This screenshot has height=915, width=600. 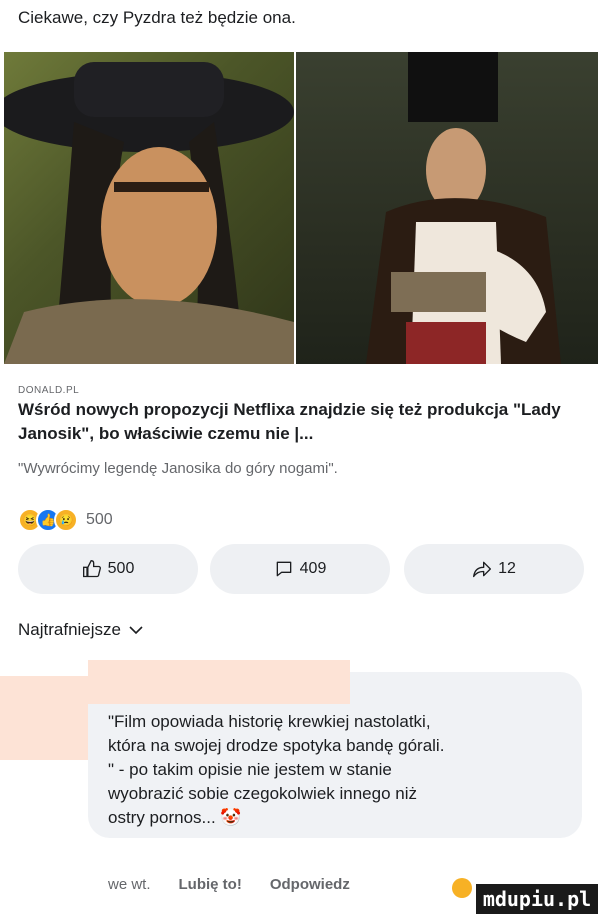 What do you see at coordinates (537, 899) in the screenshot?
I see `watermark-logo: mdupiu.pl` at bounding box center [537, 899].